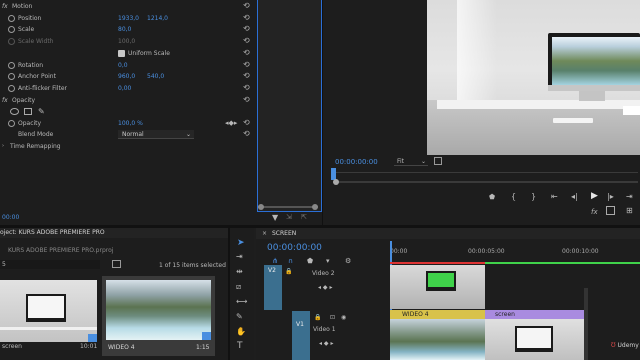  I want to click on clip-thumbnail: screen 10:01, so click(48, 315).